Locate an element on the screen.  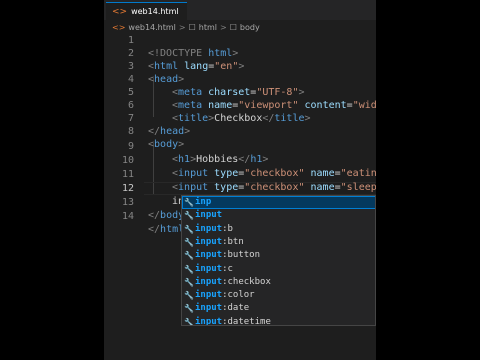
line-number: 9 is located at coordinates (130, 146).